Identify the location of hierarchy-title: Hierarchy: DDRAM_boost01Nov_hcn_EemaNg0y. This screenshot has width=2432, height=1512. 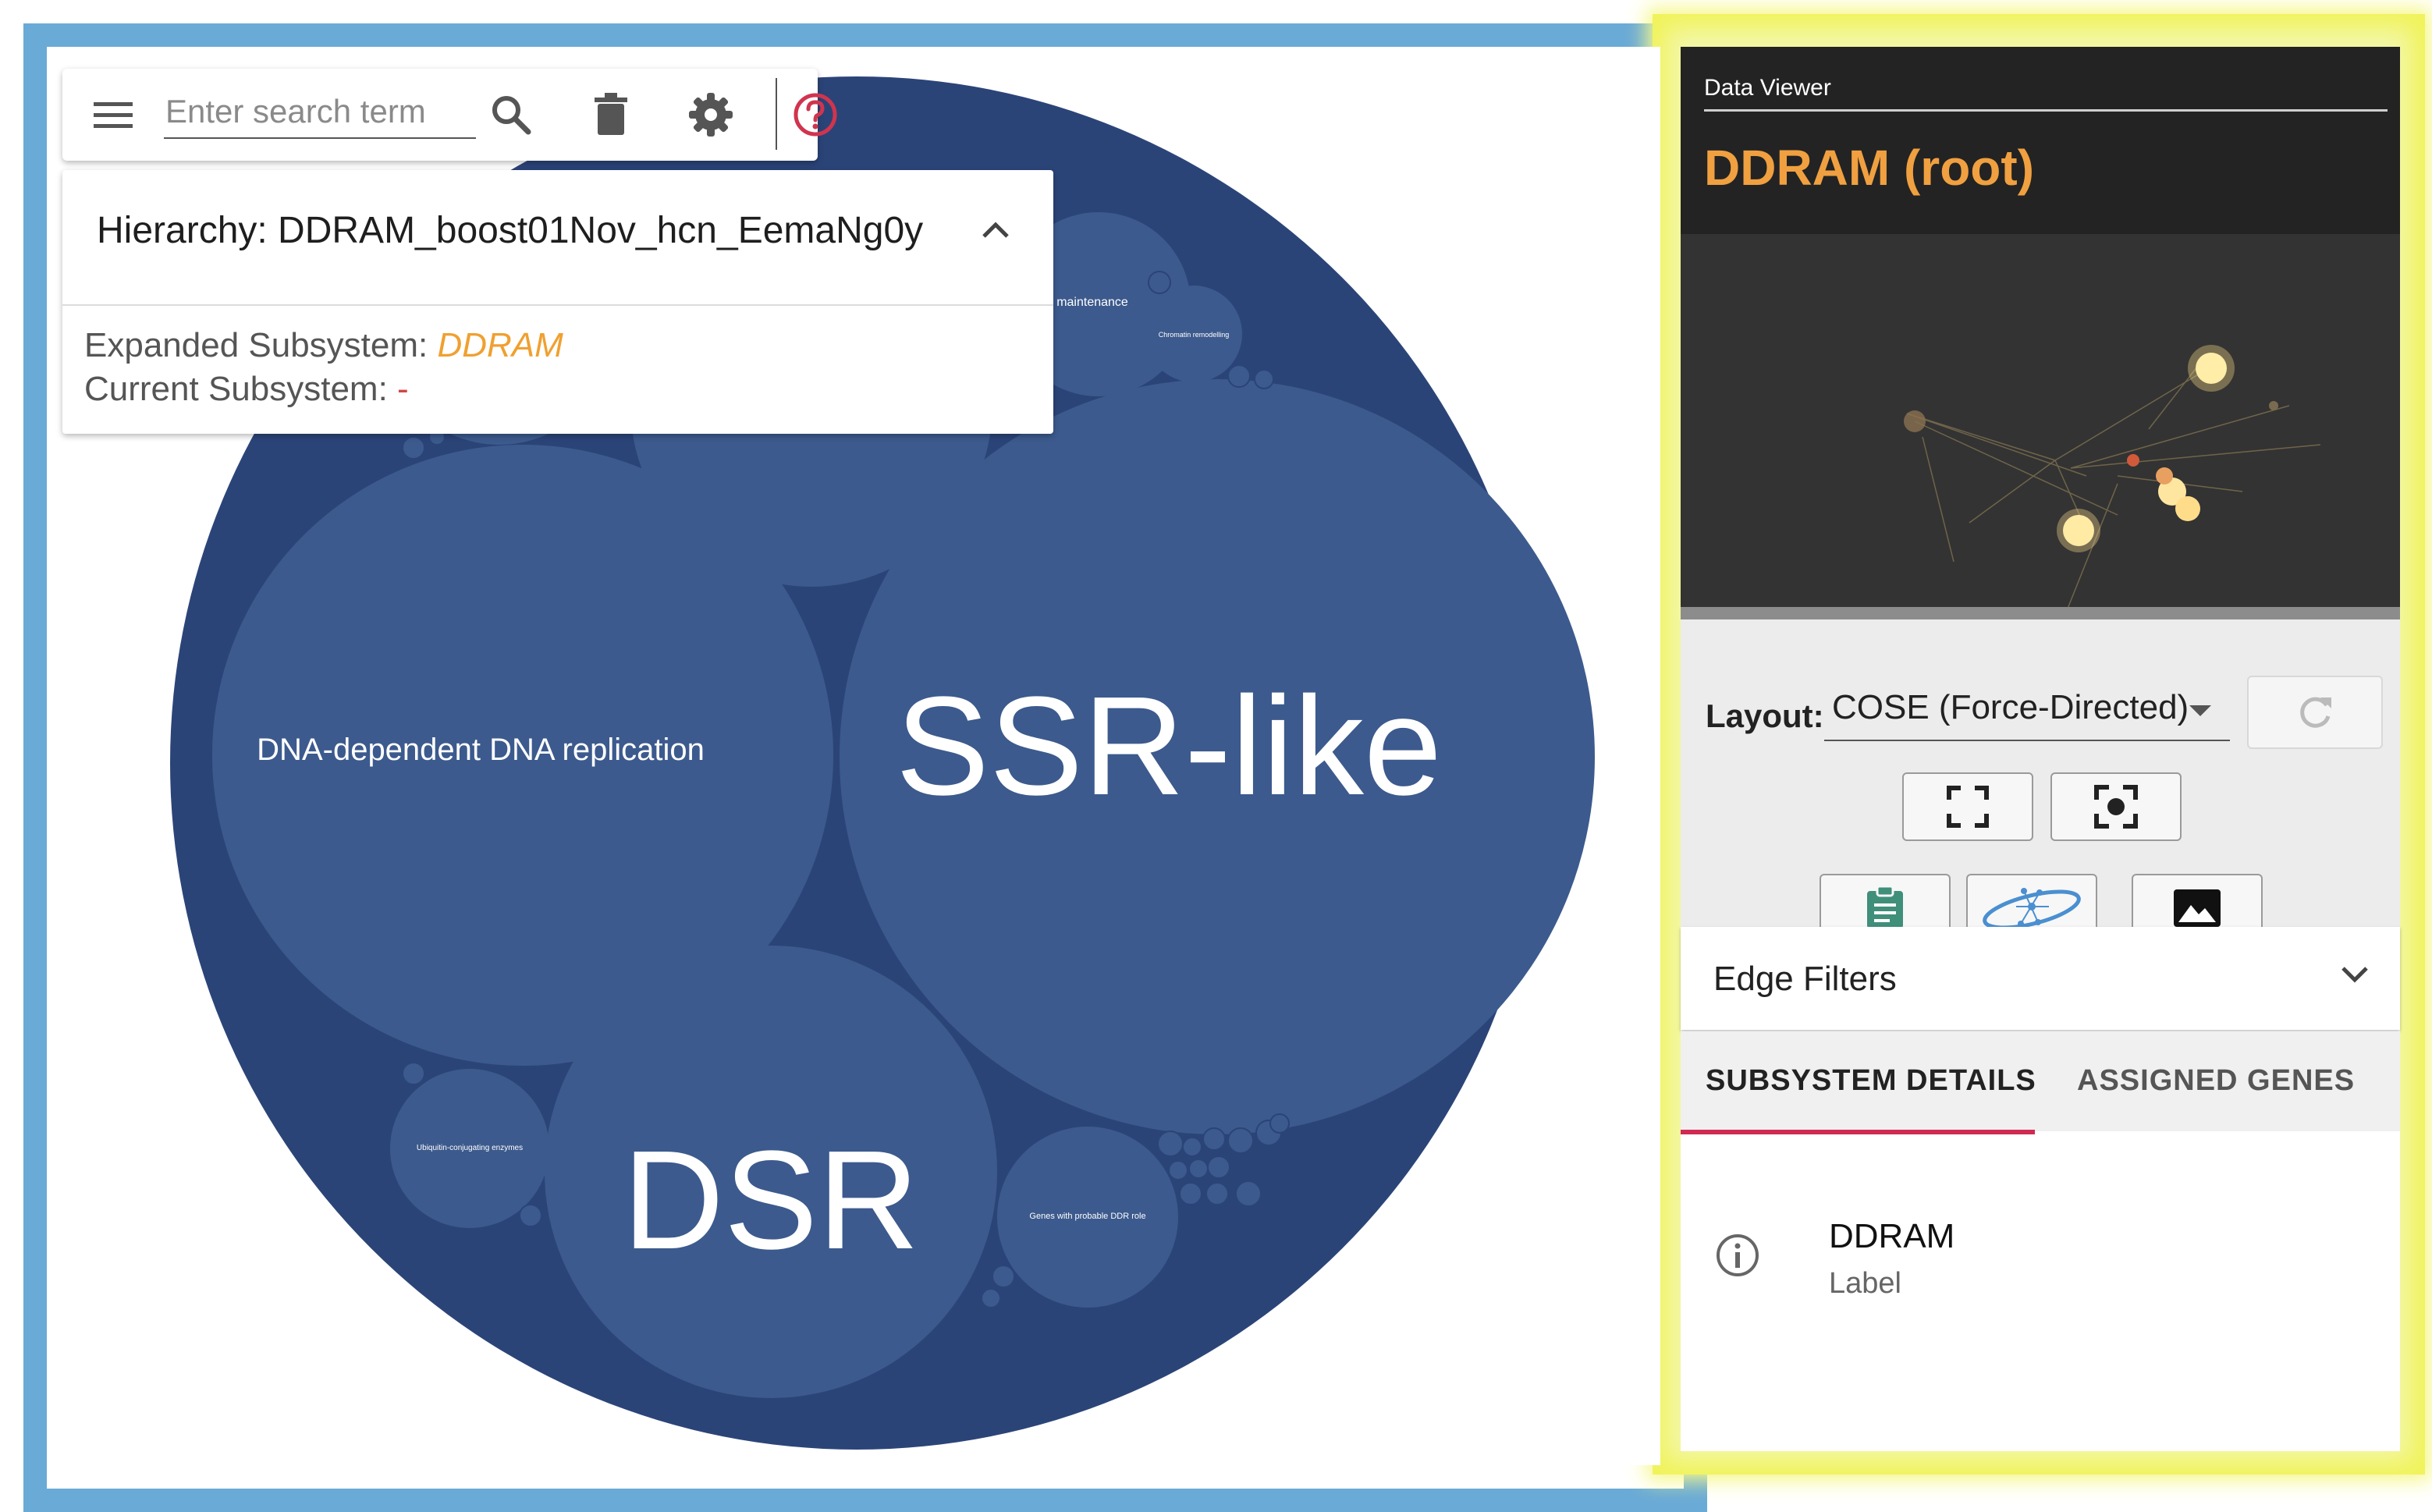
(510, 231).